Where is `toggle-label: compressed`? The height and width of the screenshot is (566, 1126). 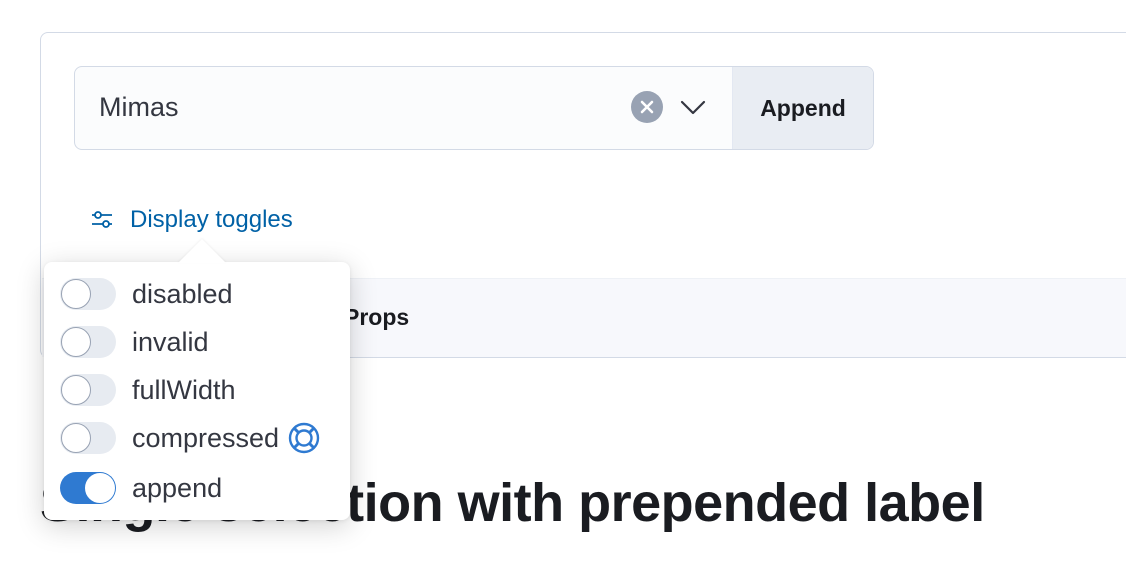
toggle-label: compressed is located at coordinates (206, 437).